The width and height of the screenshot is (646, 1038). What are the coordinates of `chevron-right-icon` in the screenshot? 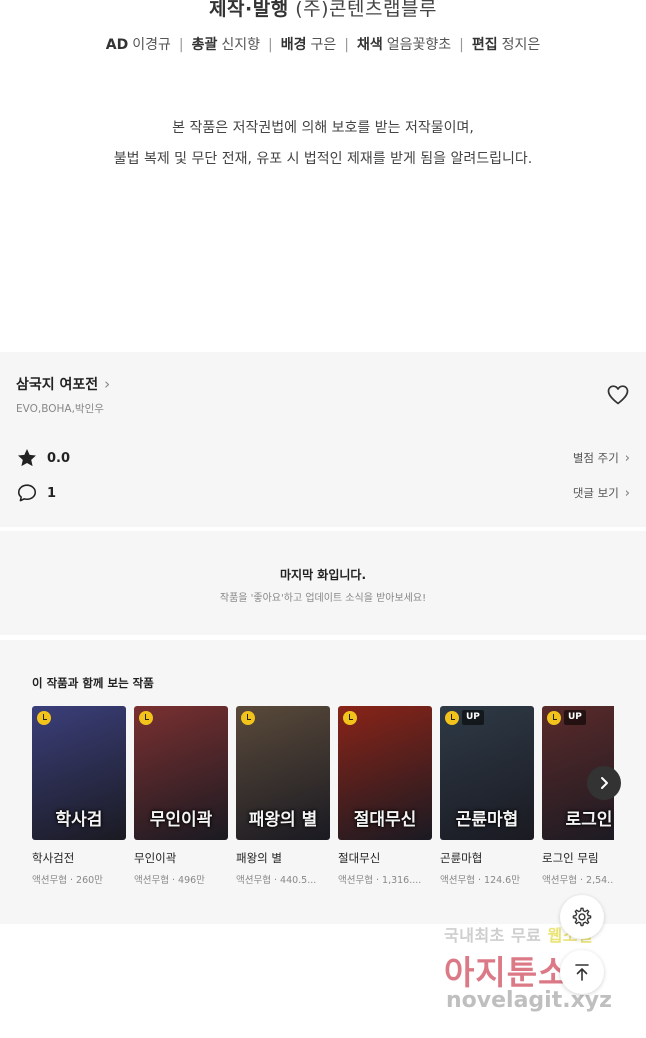 It's located at (604, 783).